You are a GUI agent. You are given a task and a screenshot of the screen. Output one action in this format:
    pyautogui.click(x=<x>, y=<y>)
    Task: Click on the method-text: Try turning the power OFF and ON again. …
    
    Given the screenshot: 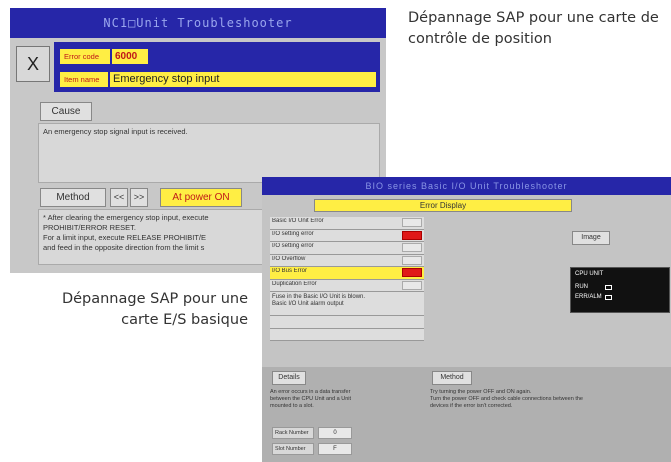 What is the action you would take?
    pyautogui.click(x=550, y=399)
    